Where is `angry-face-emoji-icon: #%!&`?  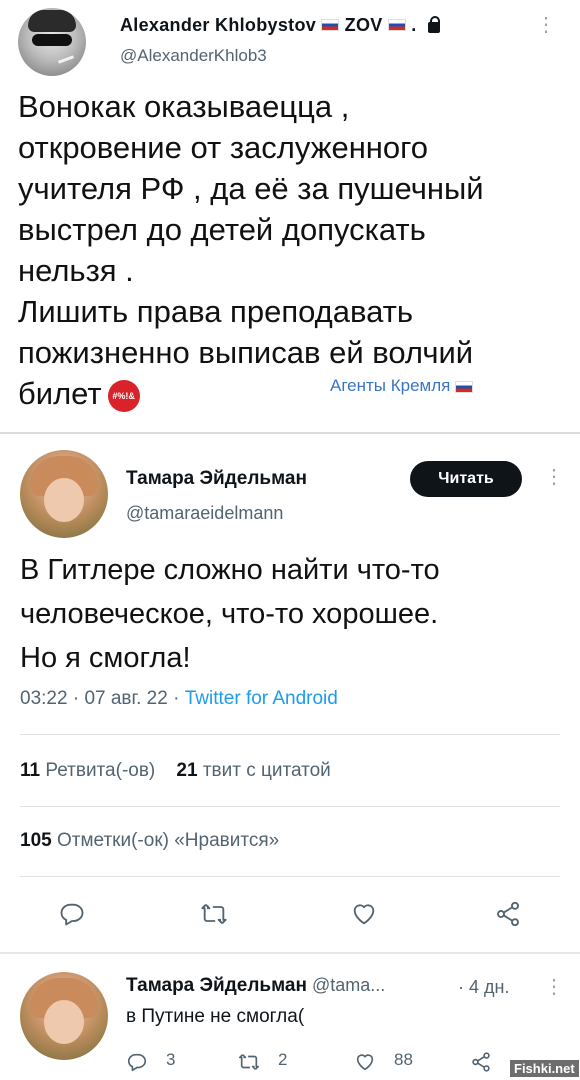 angry-face-emoji-icon: #%!& is located at coordinates (123, 395).